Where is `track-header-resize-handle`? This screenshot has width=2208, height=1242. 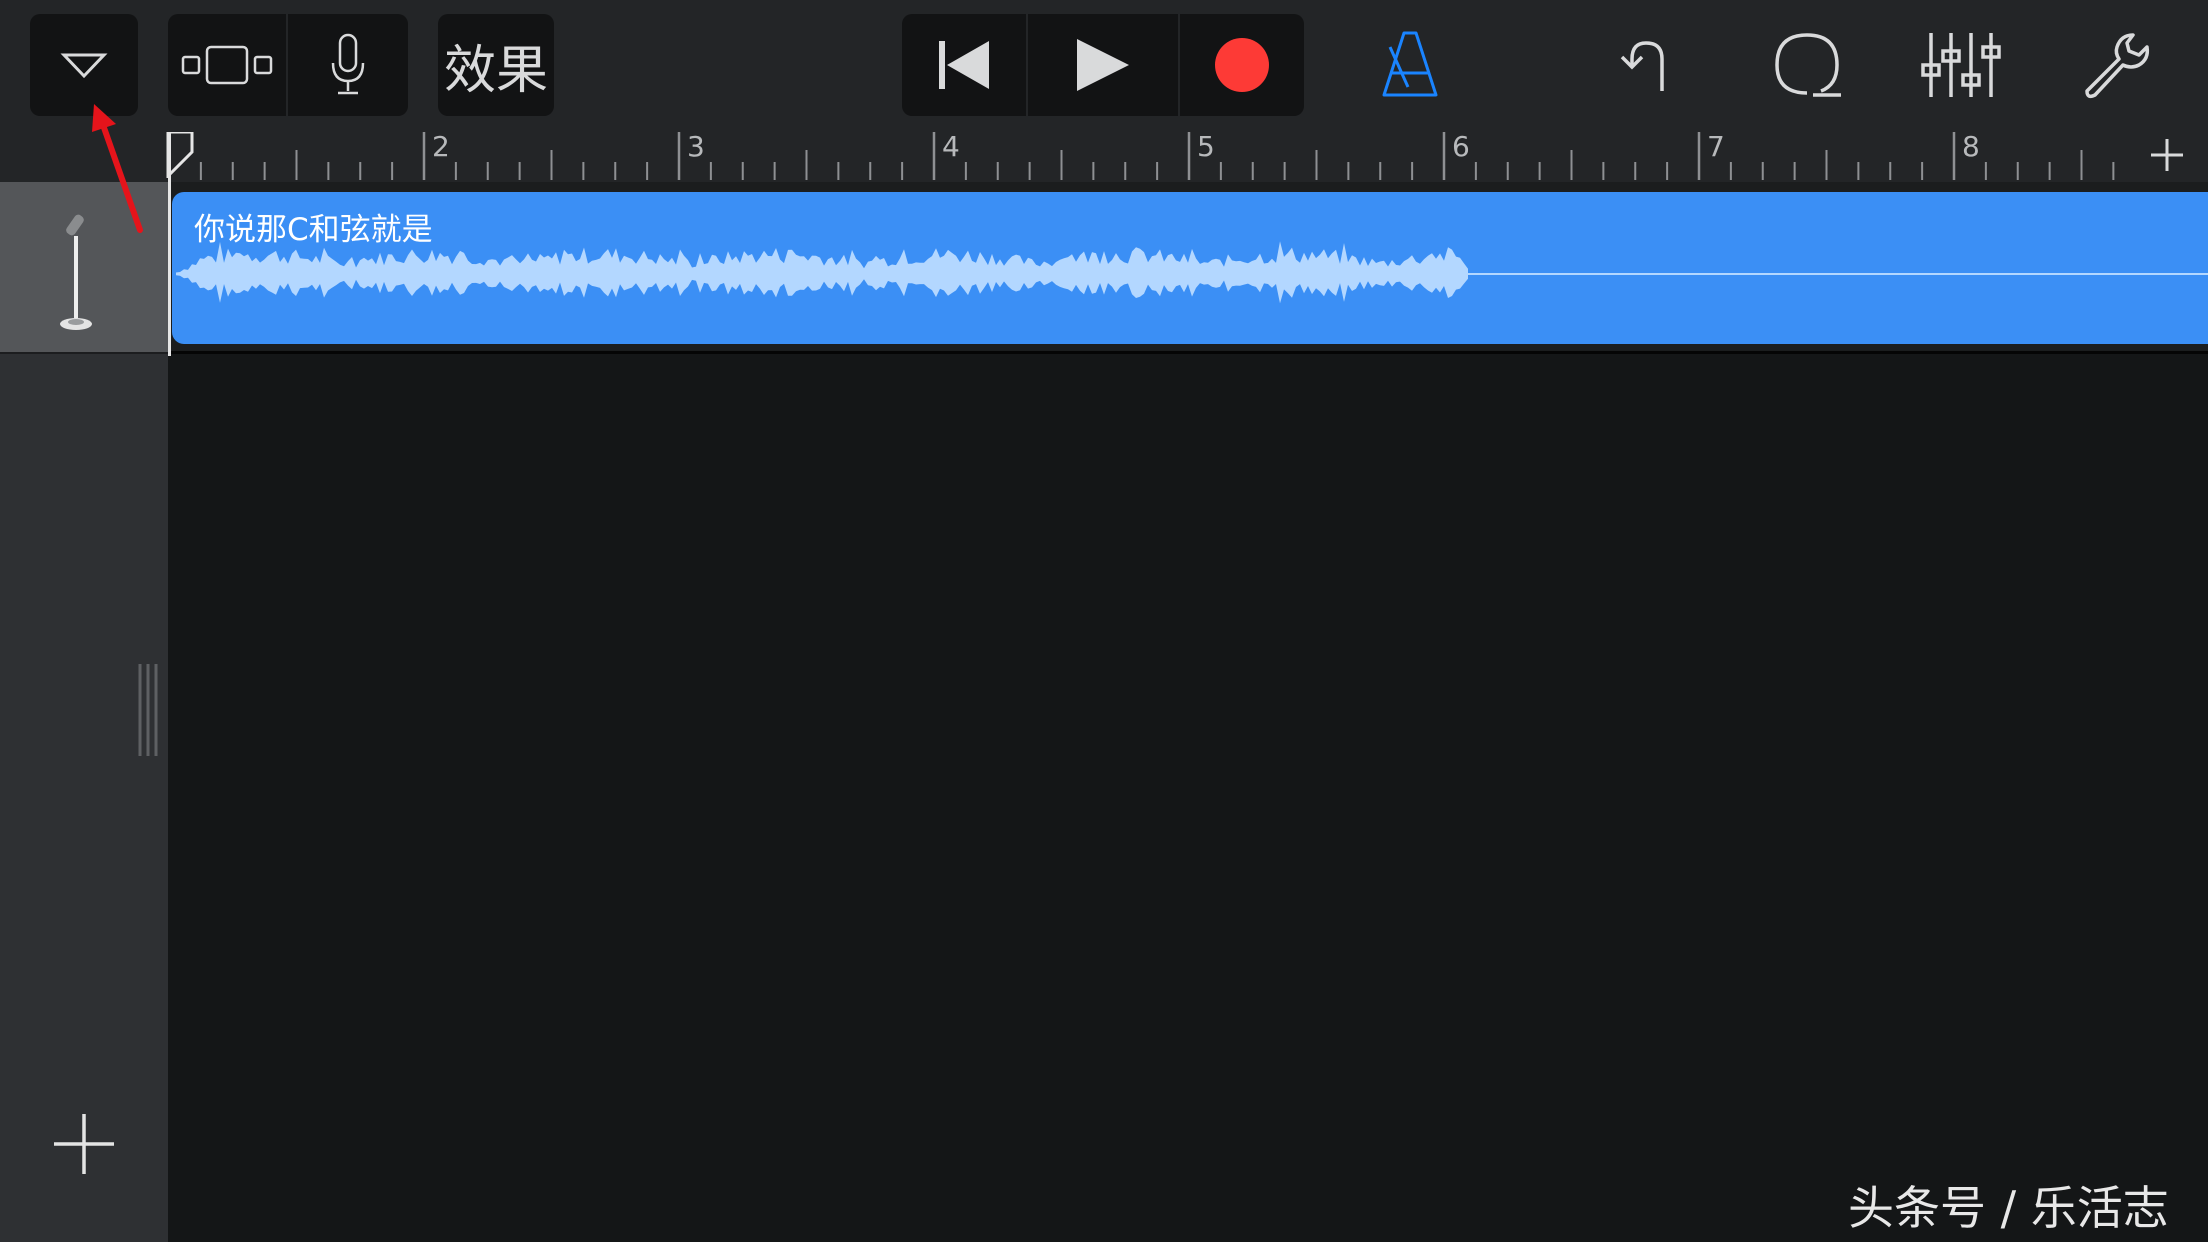 track-header-resize-handle is located at coordinates (150, 710).